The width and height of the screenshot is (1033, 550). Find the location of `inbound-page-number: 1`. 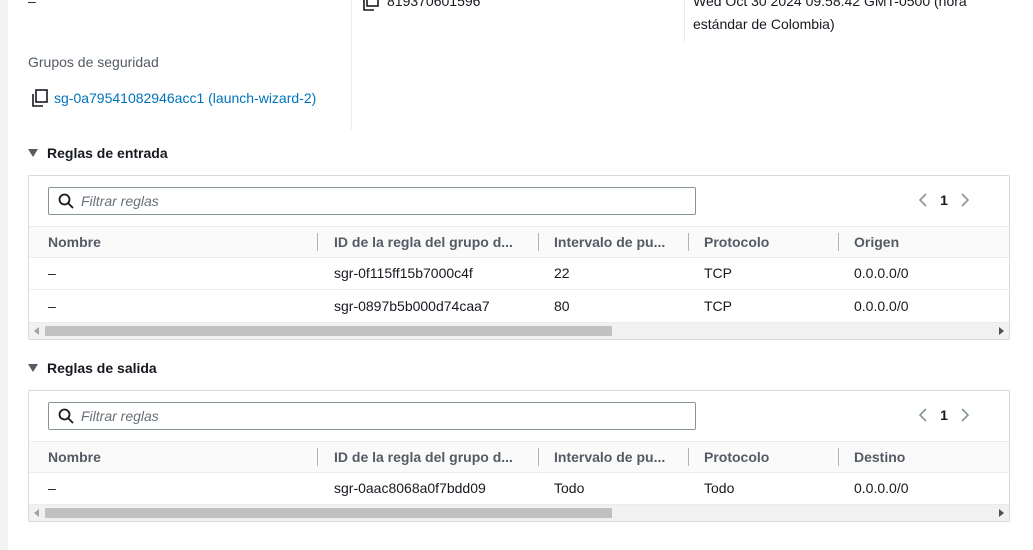

inbound-page-number: 1 is located at coordinates (944, 200).